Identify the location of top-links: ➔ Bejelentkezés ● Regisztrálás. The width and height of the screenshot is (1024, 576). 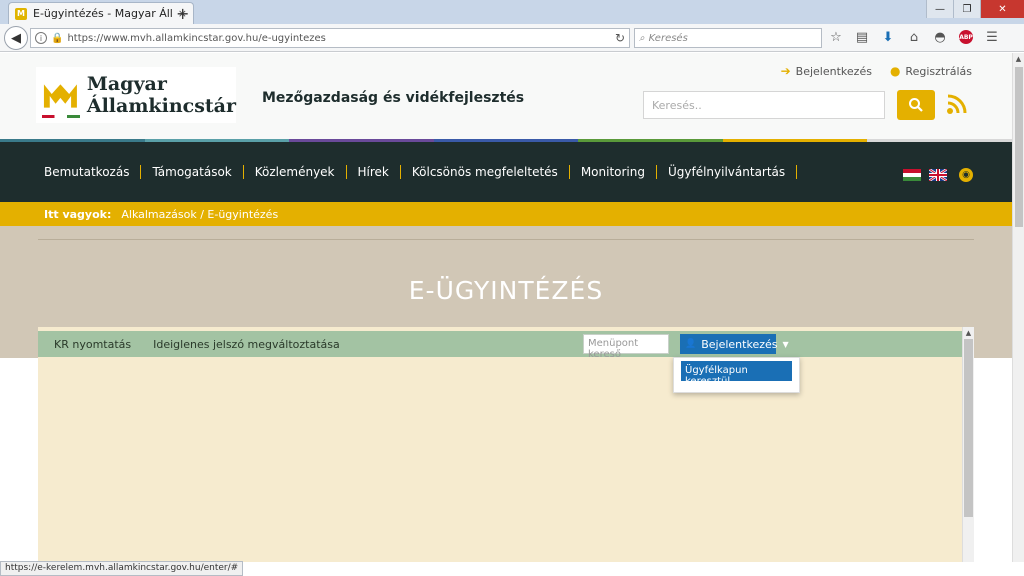
(876, 71).